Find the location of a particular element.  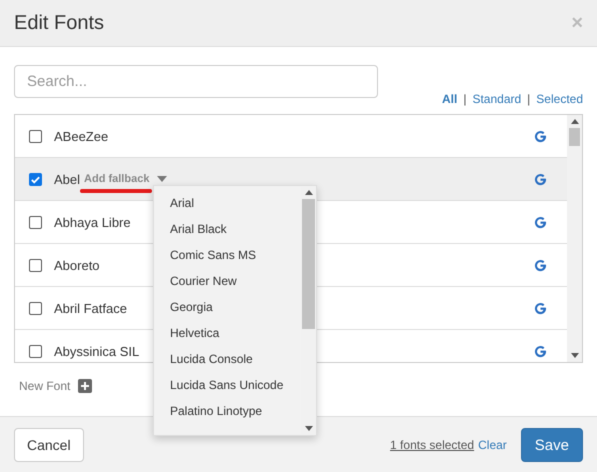

selected-count-link: 1 fonts selected is located at coordinates (432, 445).